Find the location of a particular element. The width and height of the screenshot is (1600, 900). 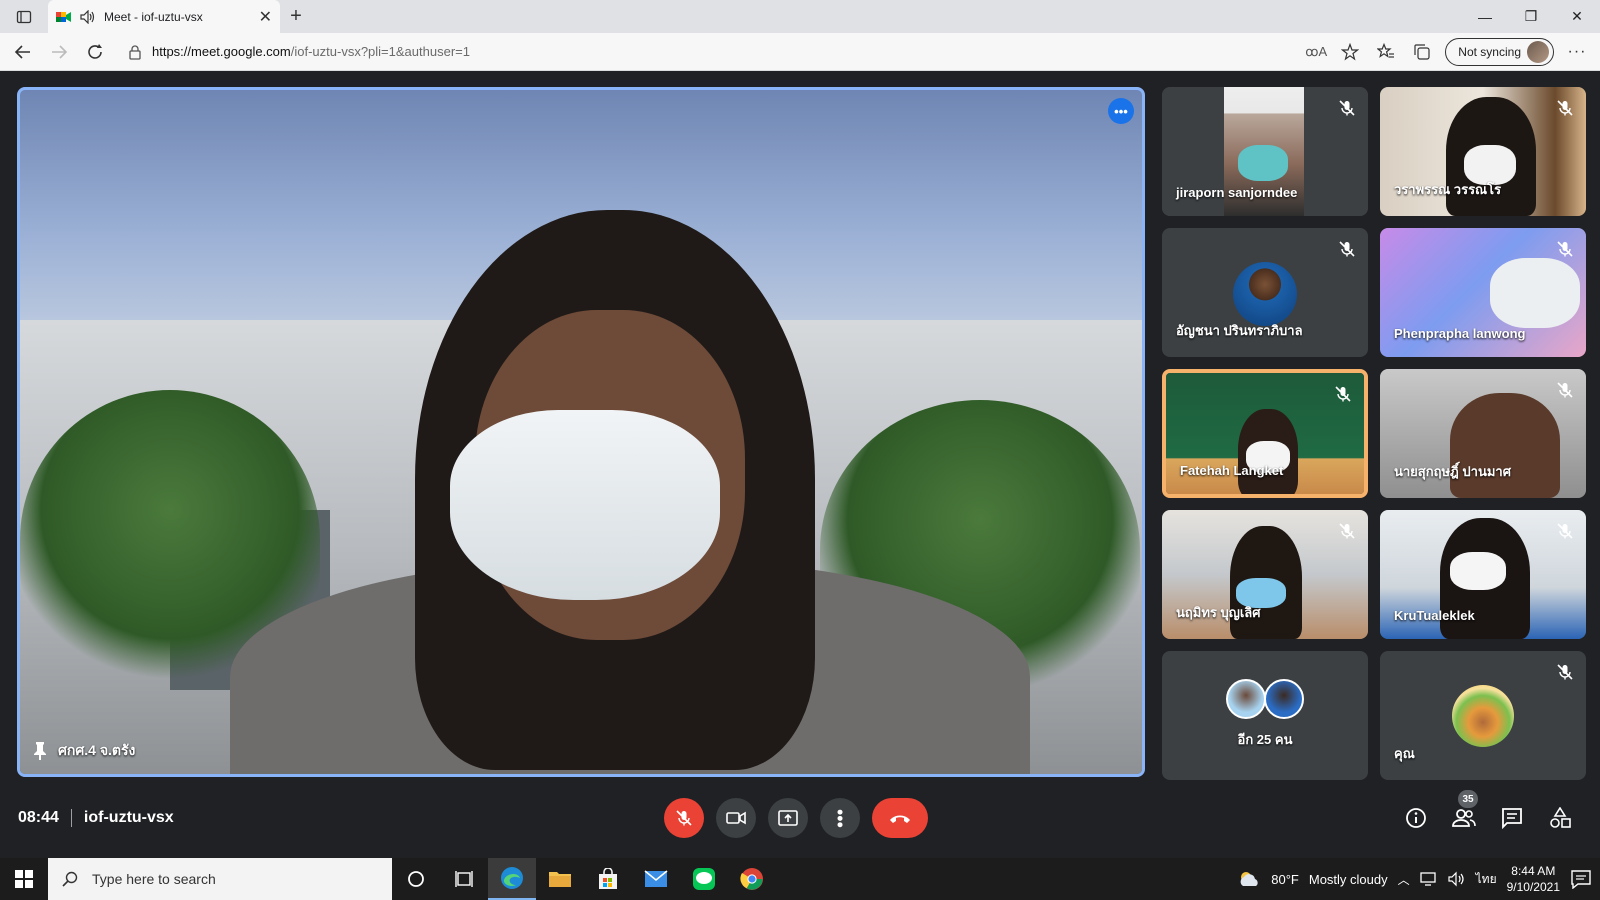

start-button is located at coordinates (24, 879).